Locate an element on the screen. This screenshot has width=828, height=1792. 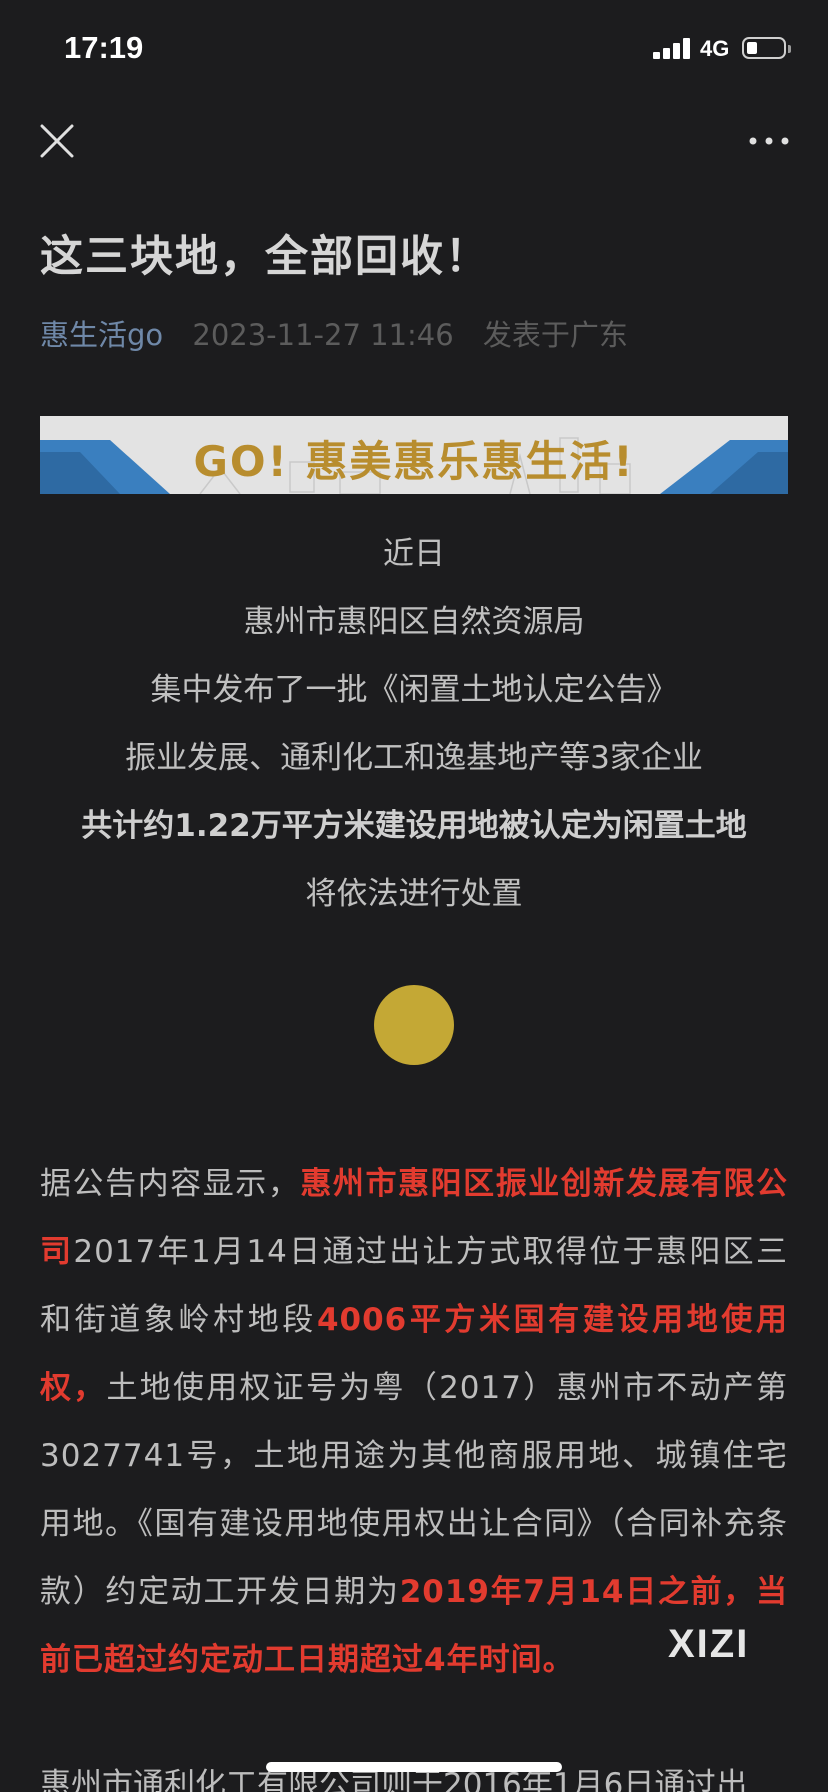
publish-date: 2023-11-27 11:46 is located at coordinates (323, 335).